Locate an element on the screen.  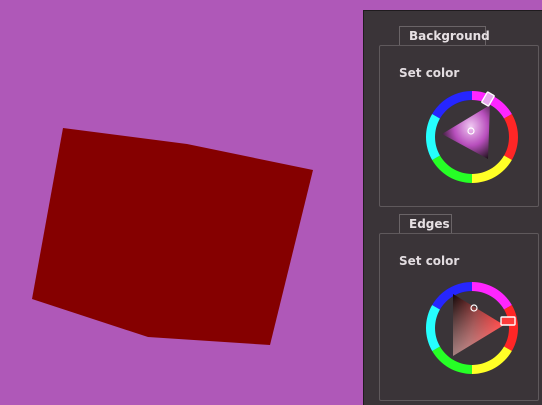
background-color-wheel is located at coordinates (472, 137).